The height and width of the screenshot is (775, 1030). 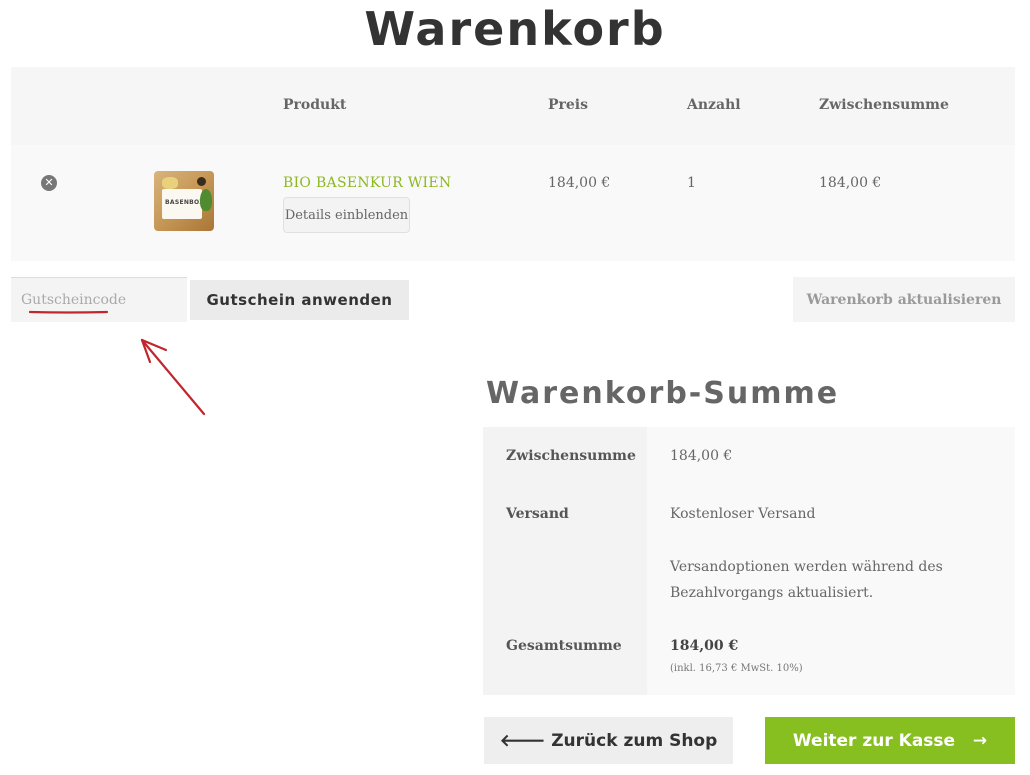 What do you see at coordinates (714, 105) in the screenshot?
I see `column-quantity: Anzahl` at bounding box center [714, 105].